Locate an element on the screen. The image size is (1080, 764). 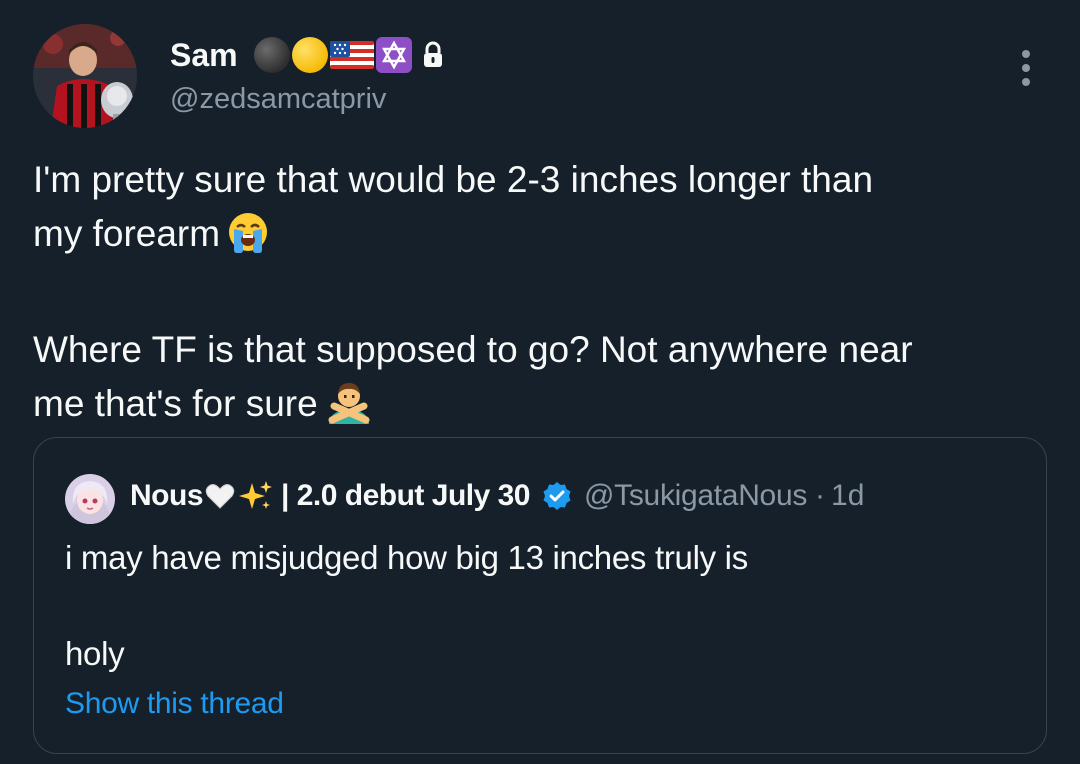
white-heart-emoji is located at coordinates (220, 496).